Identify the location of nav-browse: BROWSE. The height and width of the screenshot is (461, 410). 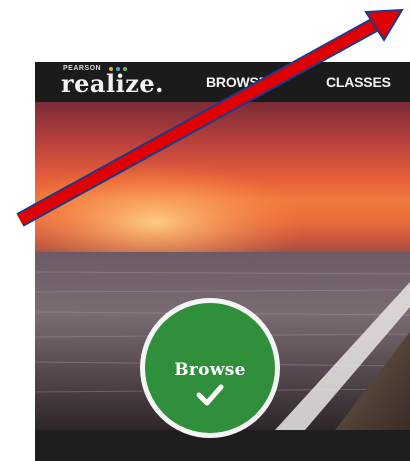
(237, 82).